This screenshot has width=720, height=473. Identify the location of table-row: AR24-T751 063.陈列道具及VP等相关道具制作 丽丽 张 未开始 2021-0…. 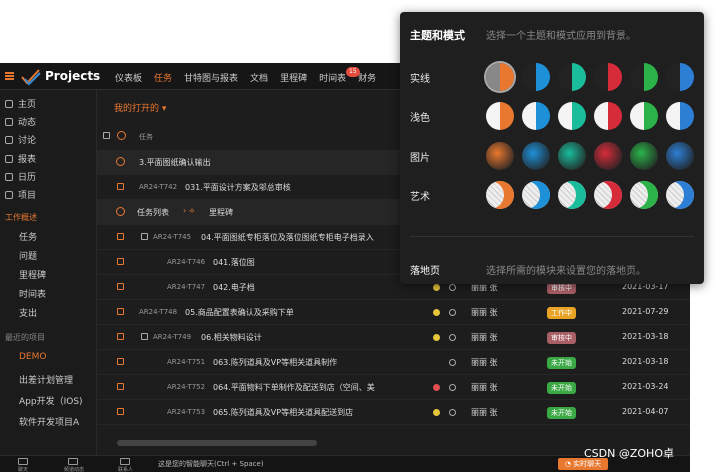
(393, 362).